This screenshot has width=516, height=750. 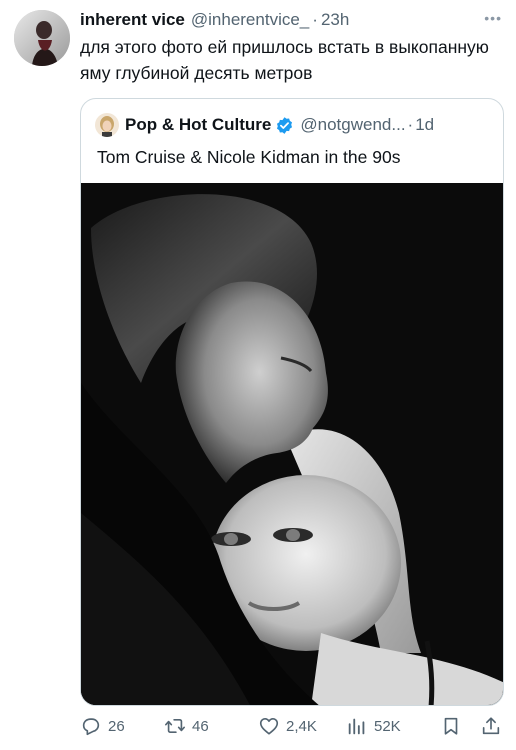 I want to click on quote-text: Tom Cruise & Nicole Kidman in the 90s, so click(x=249, y=157).